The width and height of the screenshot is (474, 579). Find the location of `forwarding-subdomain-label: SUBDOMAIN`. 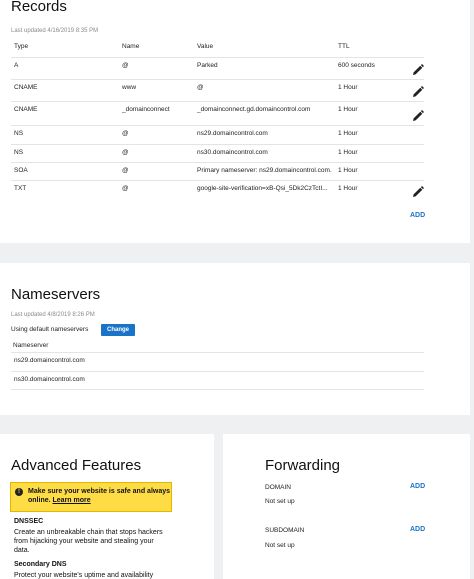

forwarding-subdomain-label: SUBDOMAIN is located at coordinates (285, 530).